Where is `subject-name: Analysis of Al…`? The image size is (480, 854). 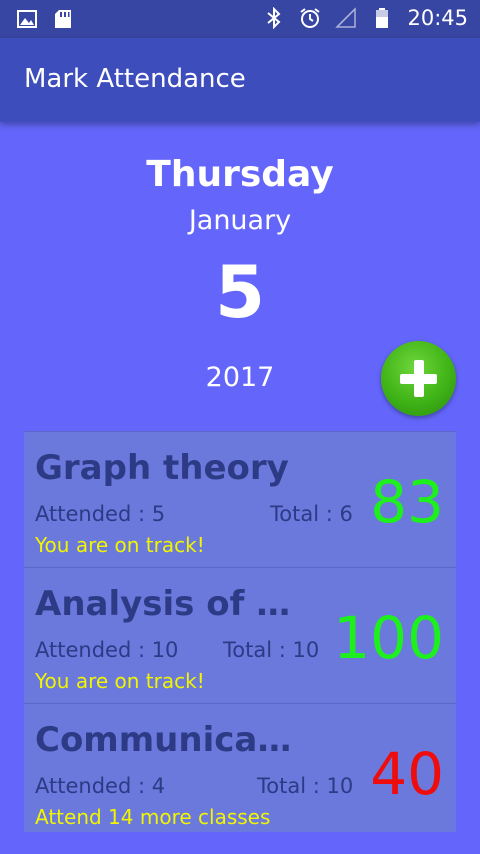 subject-name: Analysis of Al… is located at coordinates (170, 604).